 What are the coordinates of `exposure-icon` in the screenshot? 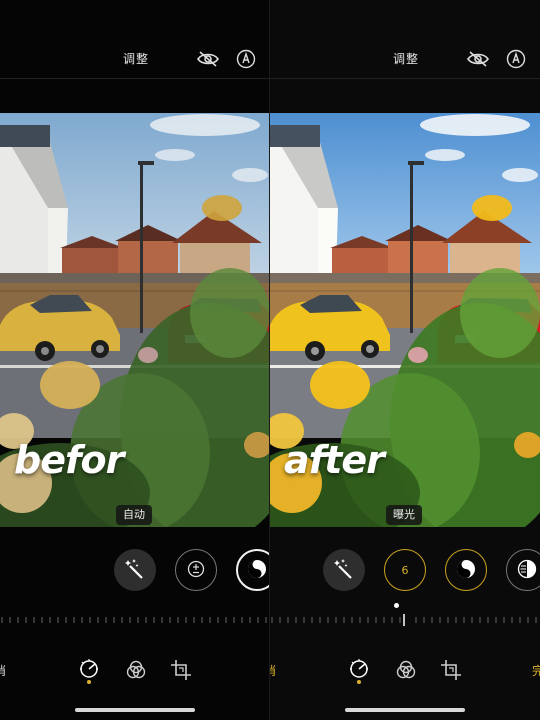 It's located at (196, 570).